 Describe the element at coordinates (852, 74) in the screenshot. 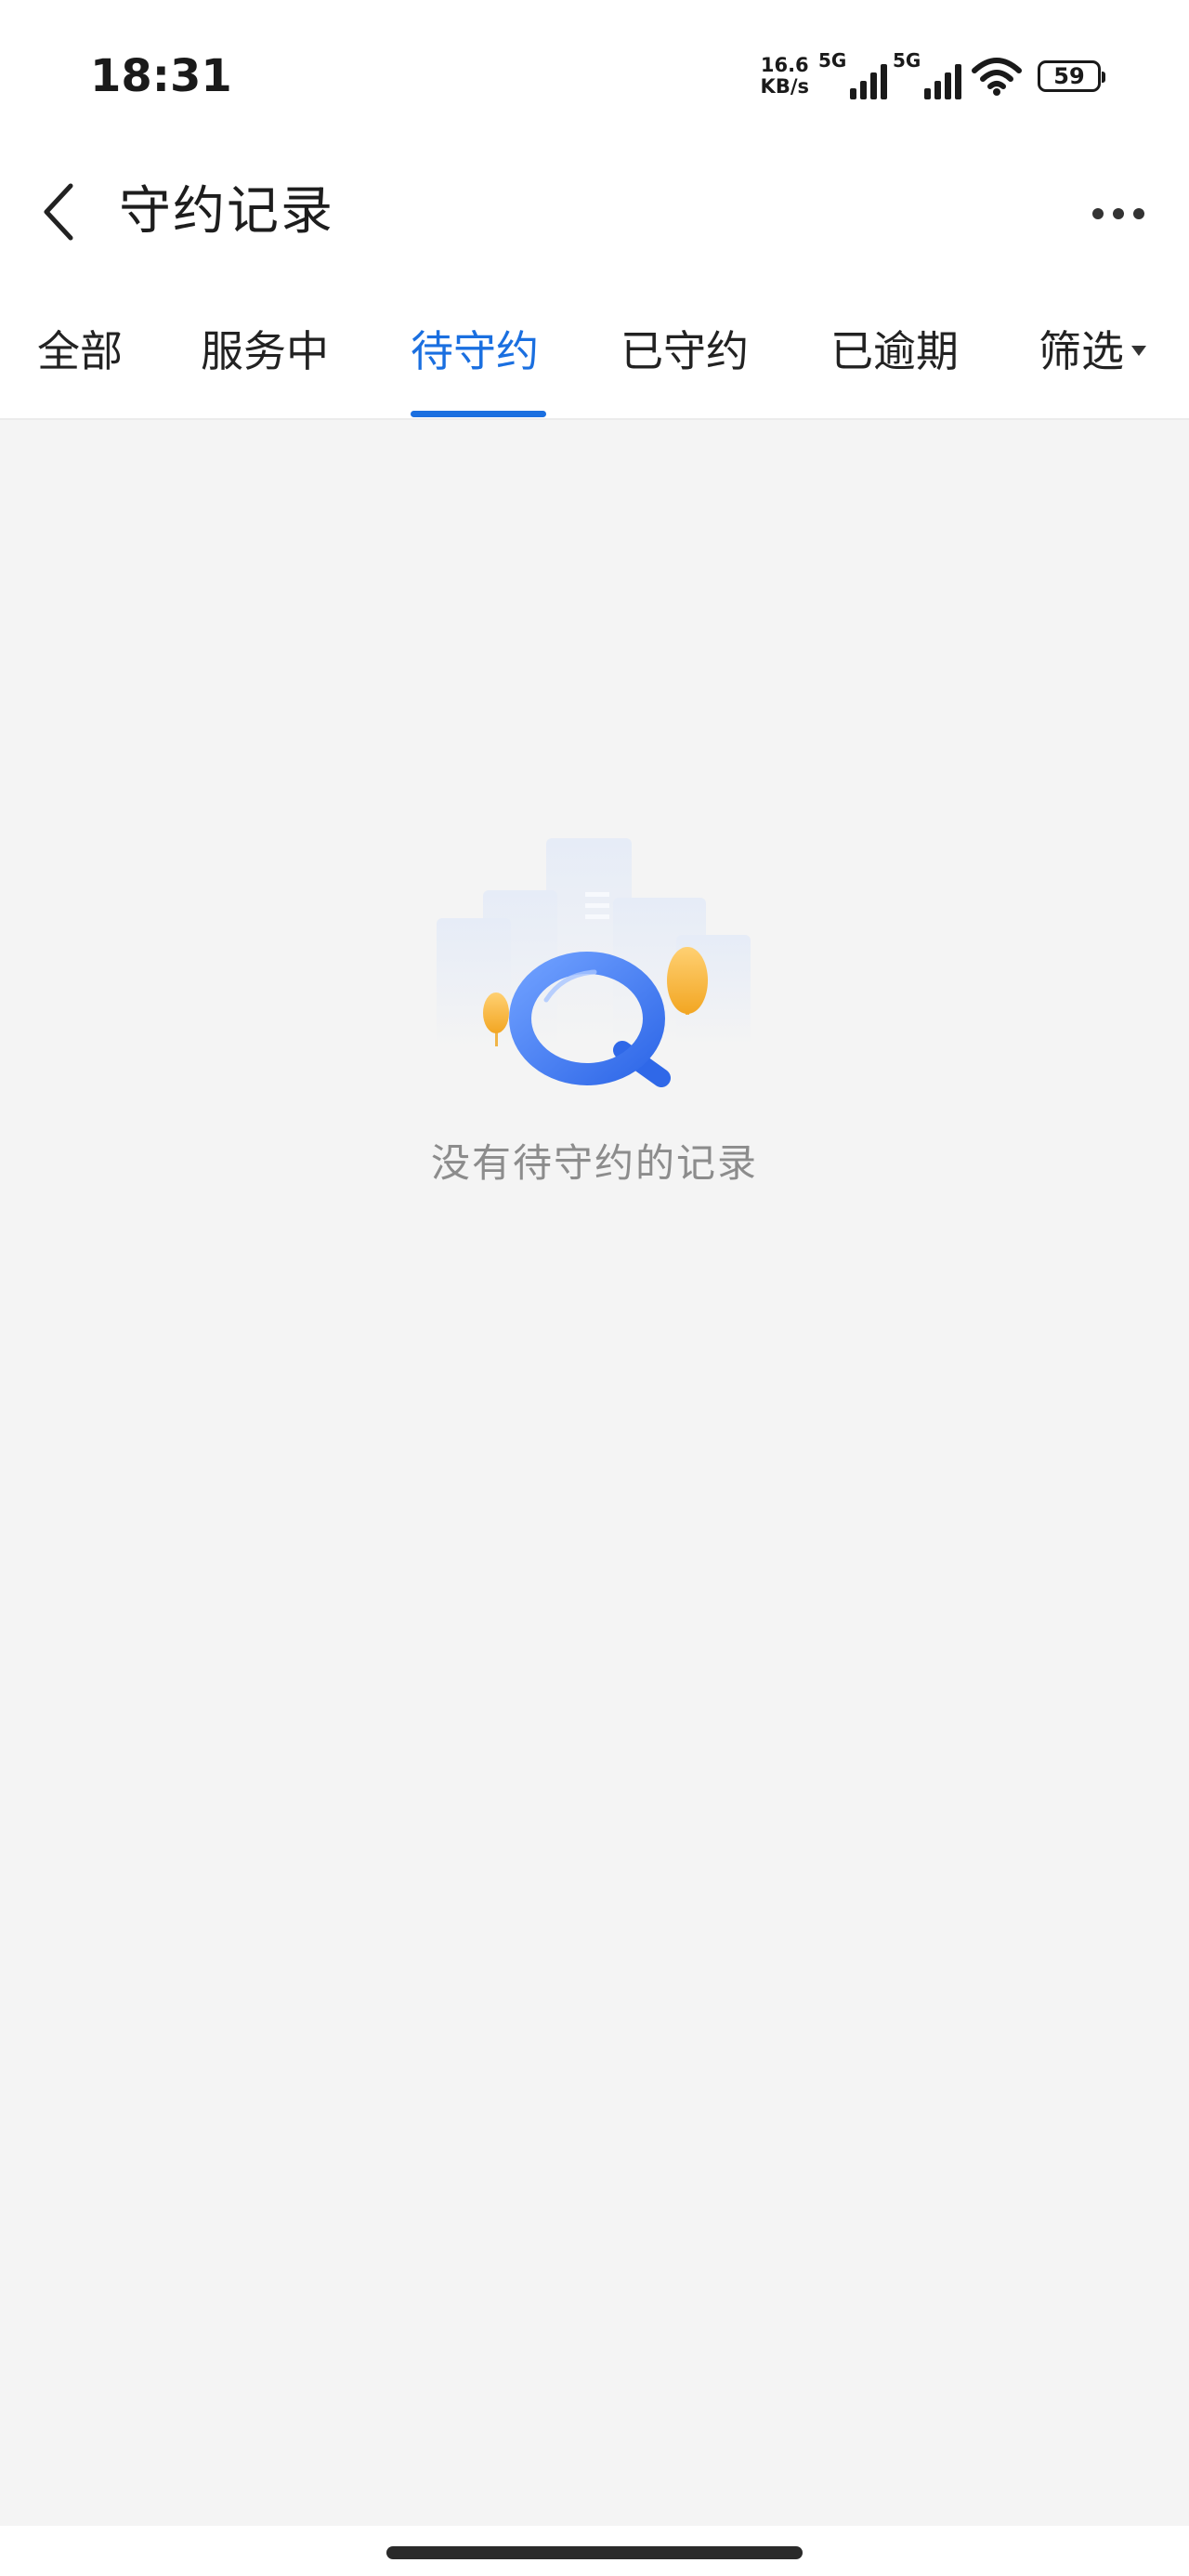

I see `signal-sim1-icon: 5G` at that location.